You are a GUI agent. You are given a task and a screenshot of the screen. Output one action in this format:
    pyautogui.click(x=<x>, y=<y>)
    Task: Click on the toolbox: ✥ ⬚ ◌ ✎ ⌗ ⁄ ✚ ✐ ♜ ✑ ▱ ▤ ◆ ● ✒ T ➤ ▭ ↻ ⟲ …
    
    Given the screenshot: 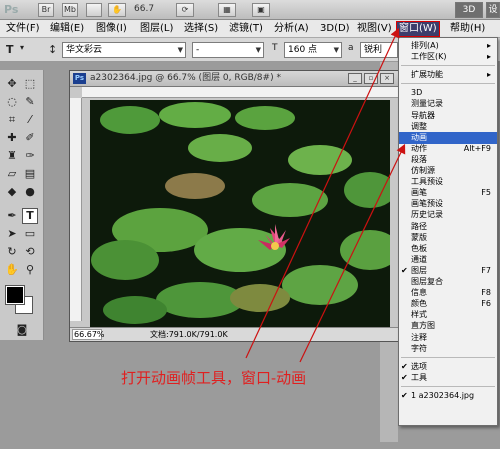 What is the action you would take?
    pyautogui.click(x=22, y=205)
    